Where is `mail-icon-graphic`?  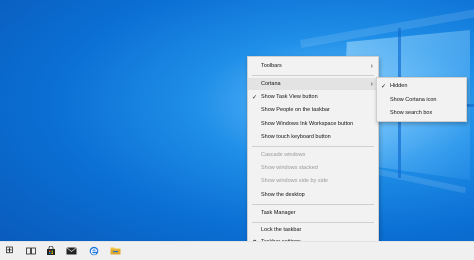 mail-icon-graphic is located at coordinates (71, 250).